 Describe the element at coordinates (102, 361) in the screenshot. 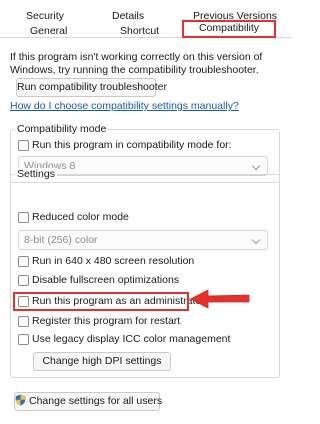

I see `change-dpi-button: Change high DPI settings` at that location.